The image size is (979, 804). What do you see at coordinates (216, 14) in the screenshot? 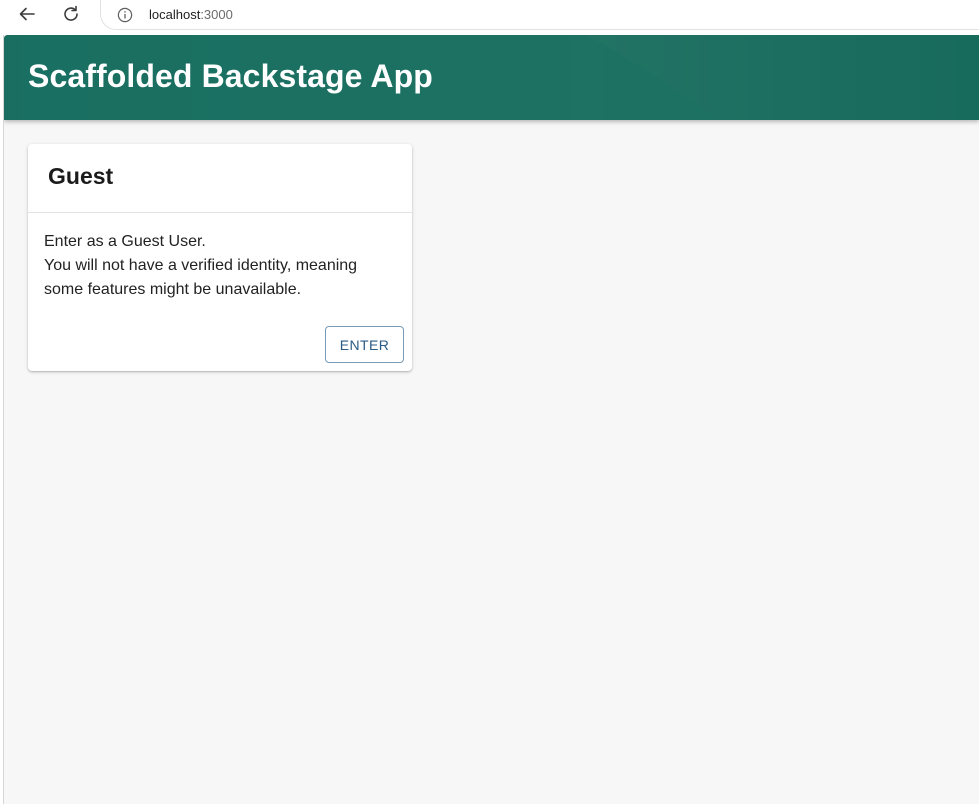
I see `url-port: :3000` at bounding box center [216, 14].